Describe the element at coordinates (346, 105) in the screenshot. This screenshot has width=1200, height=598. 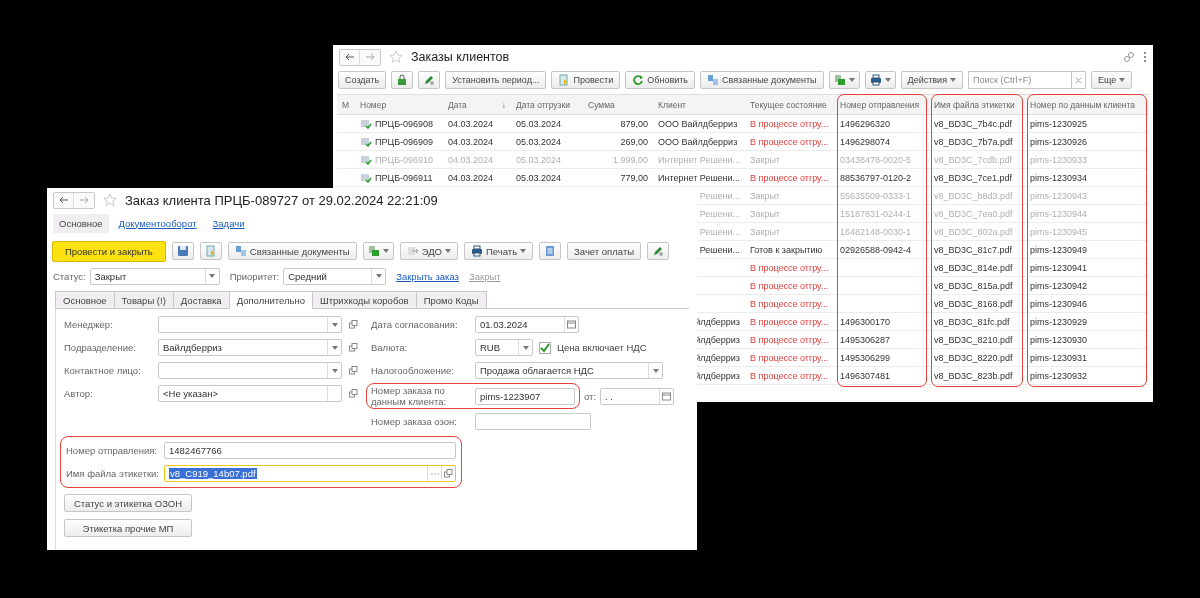
I see `column-header: М` at that location.